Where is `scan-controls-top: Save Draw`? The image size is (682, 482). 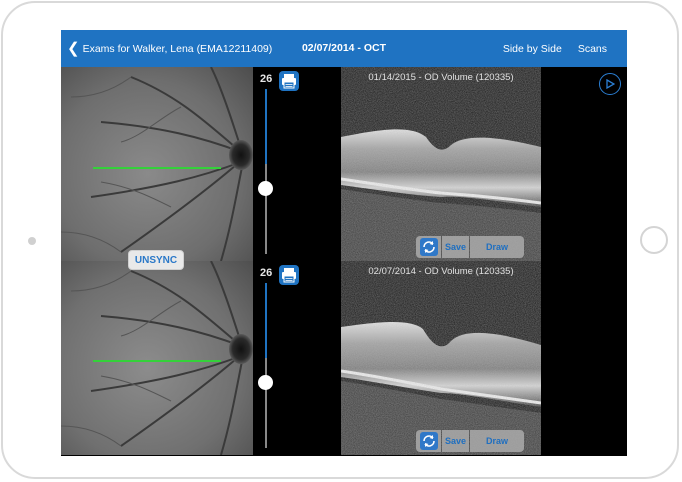 scan-controls-top: Save Draw is located at coordinates (470, 247).